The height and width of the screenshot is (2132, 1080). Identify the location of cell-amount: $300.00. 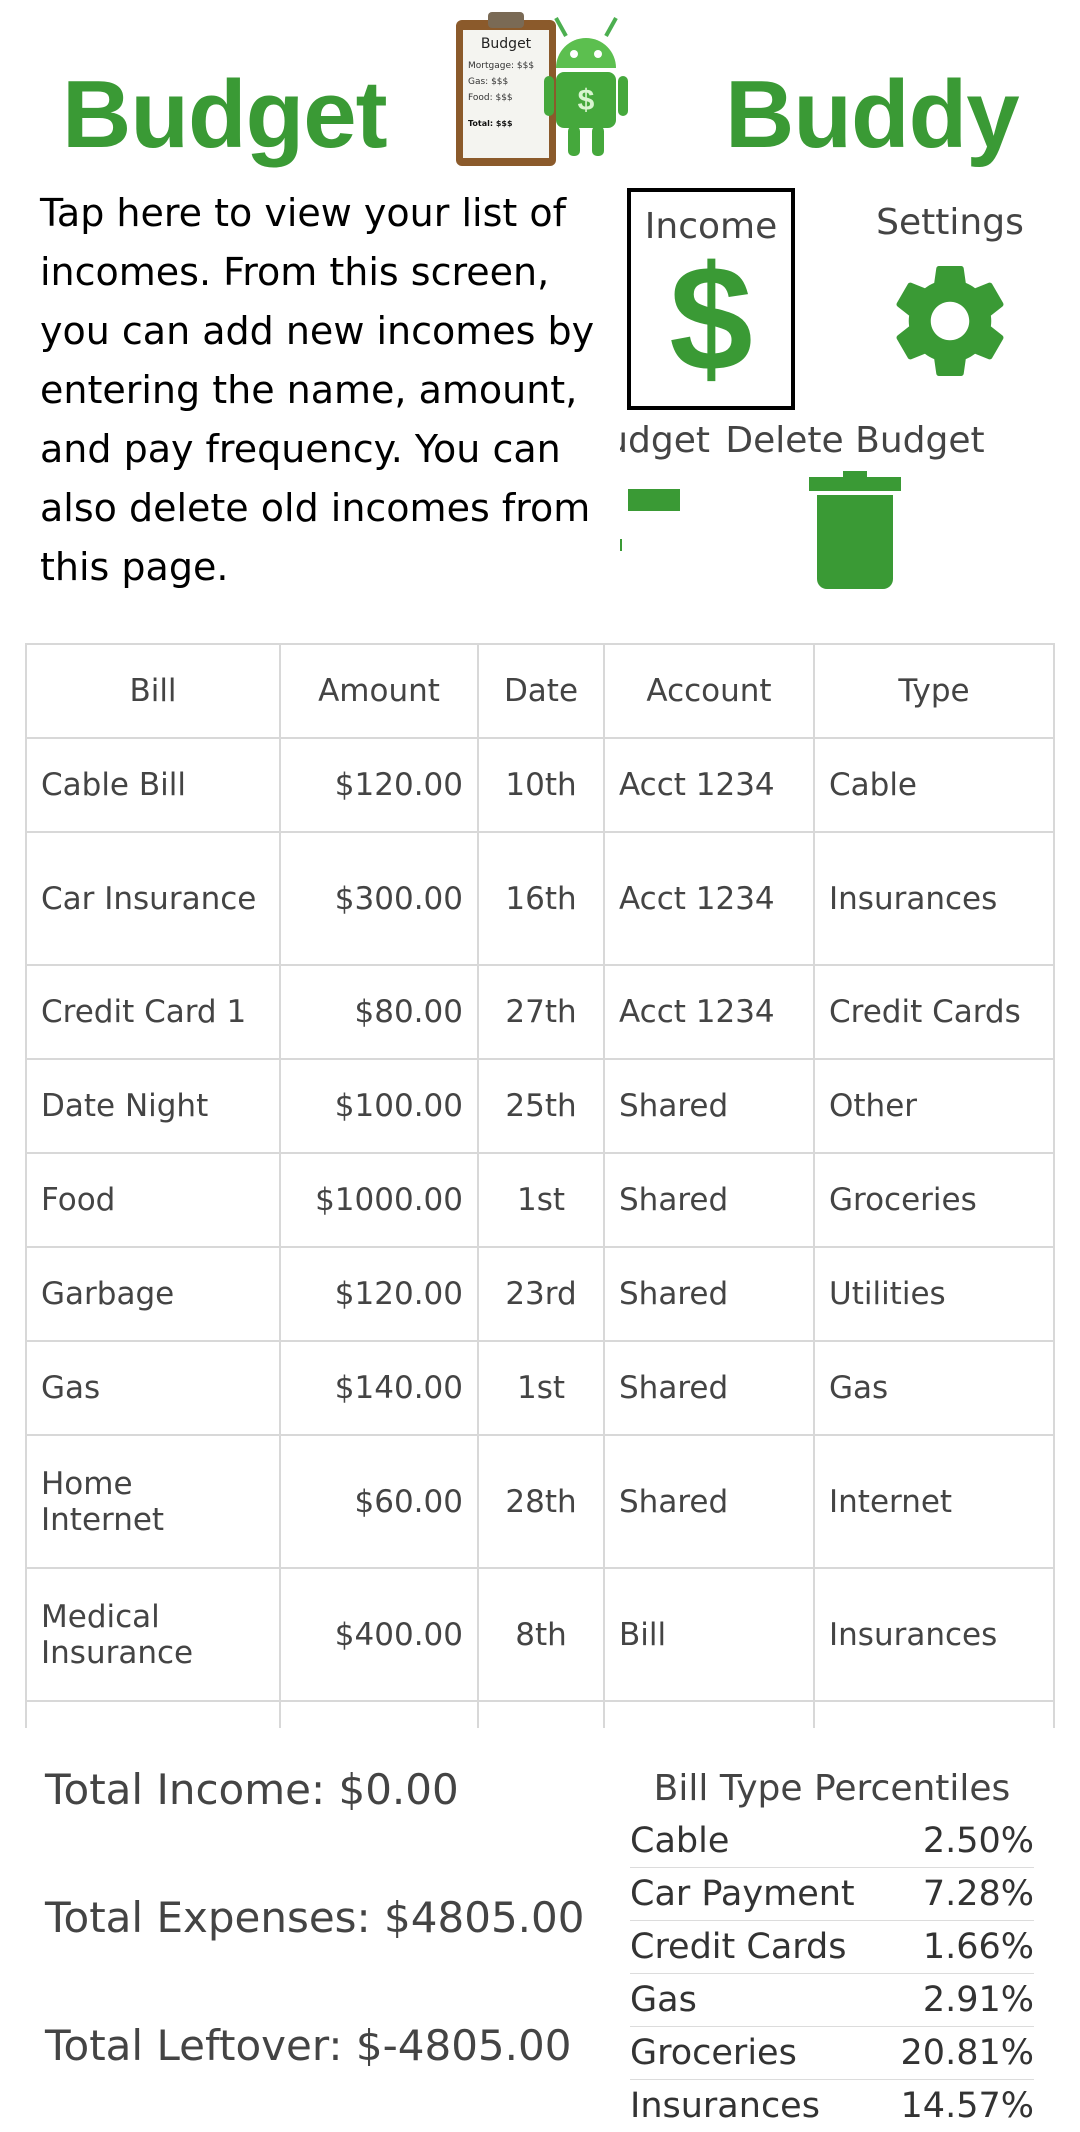
(379, 898).